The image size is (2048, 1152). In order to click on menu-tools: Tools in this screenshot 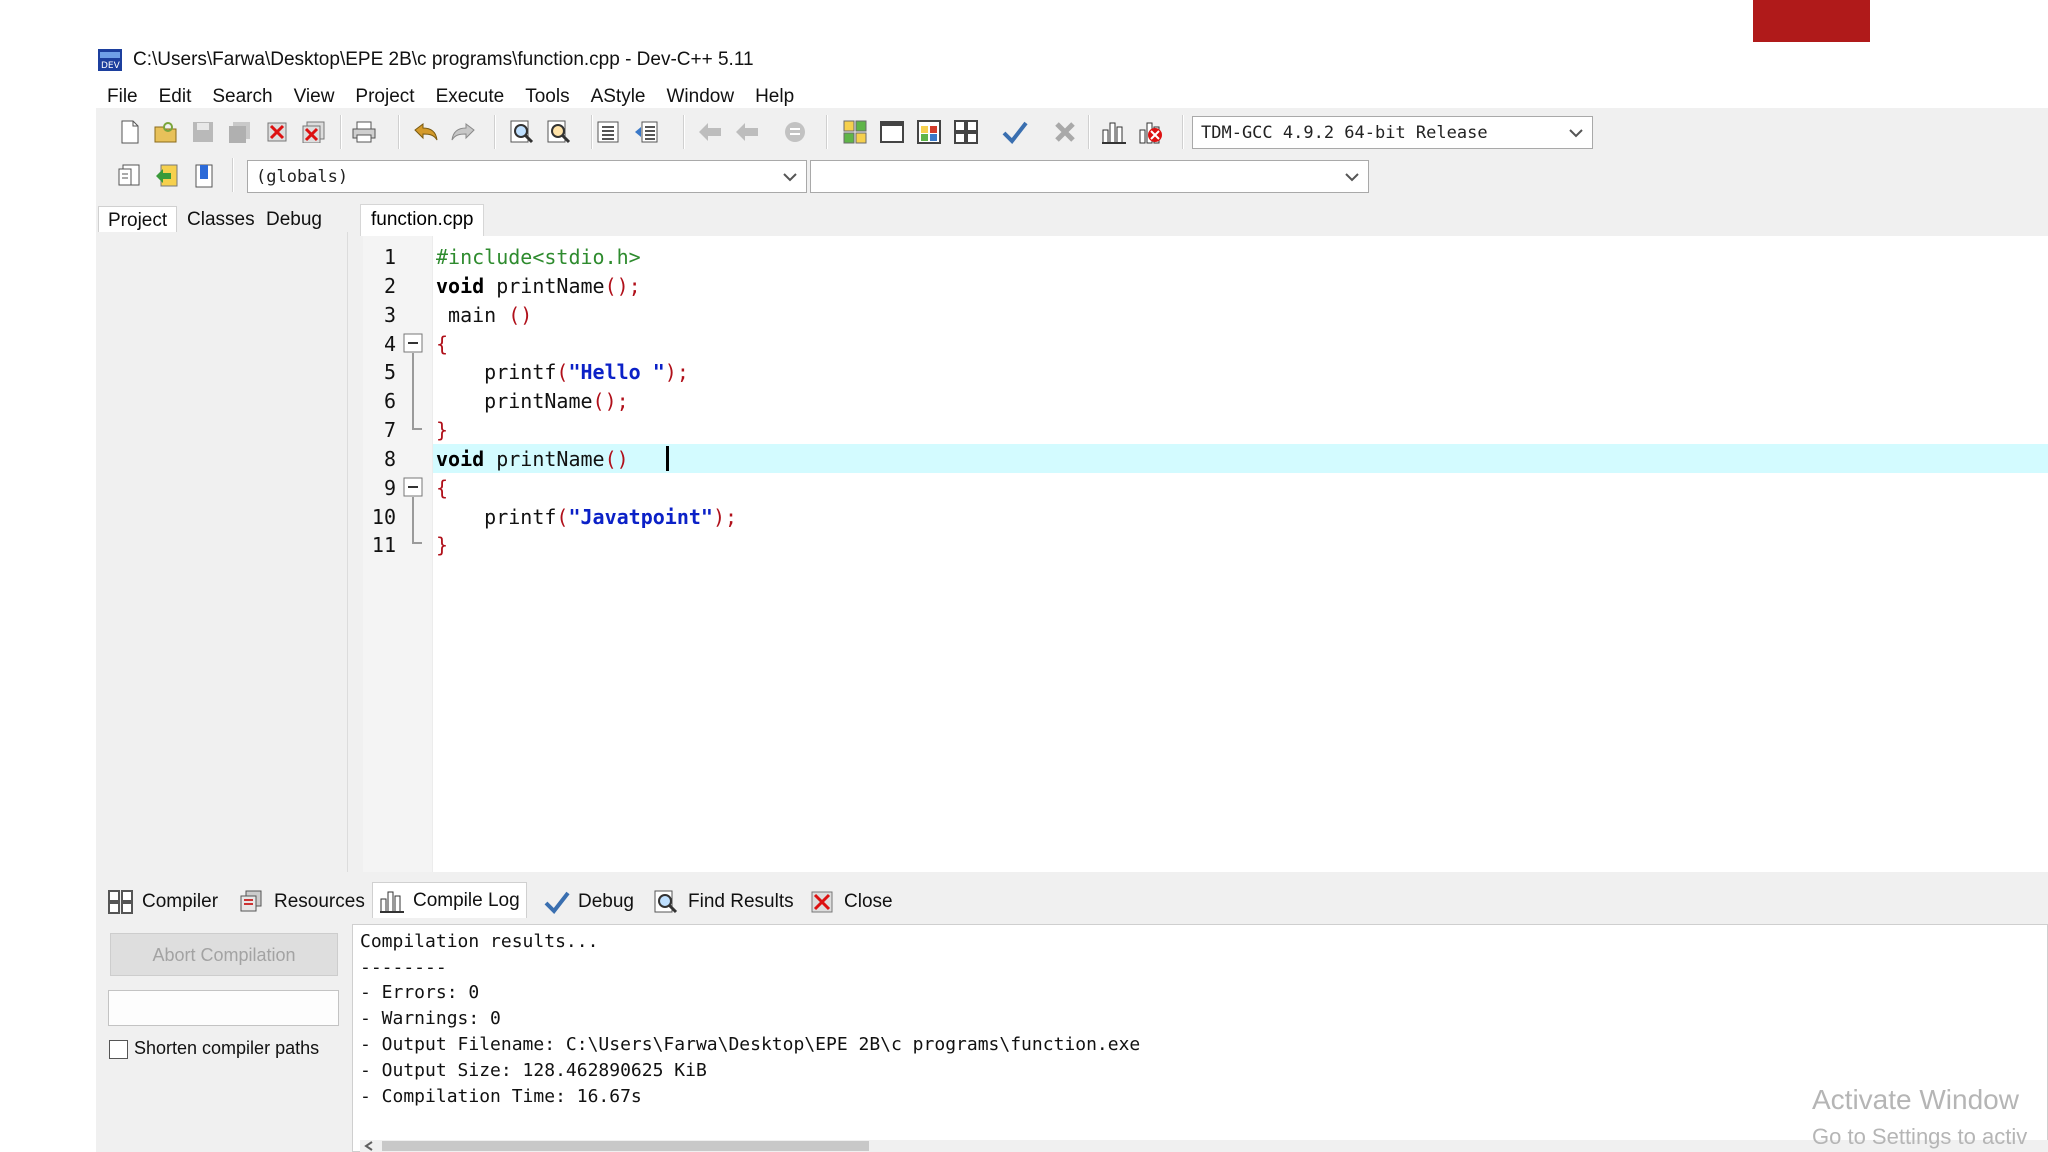, I will do `click(546, 96)`.